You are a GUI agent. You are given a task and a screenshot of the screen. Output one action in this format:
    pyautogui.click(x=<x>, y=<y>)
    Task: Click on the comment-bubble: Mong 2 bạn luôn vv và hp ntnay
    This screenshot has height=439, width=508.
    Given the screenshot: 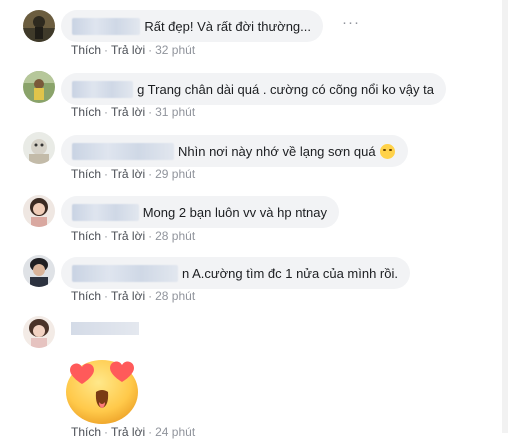 What is the action you would take?
    pyautogui.click(x=200, y=212)
    